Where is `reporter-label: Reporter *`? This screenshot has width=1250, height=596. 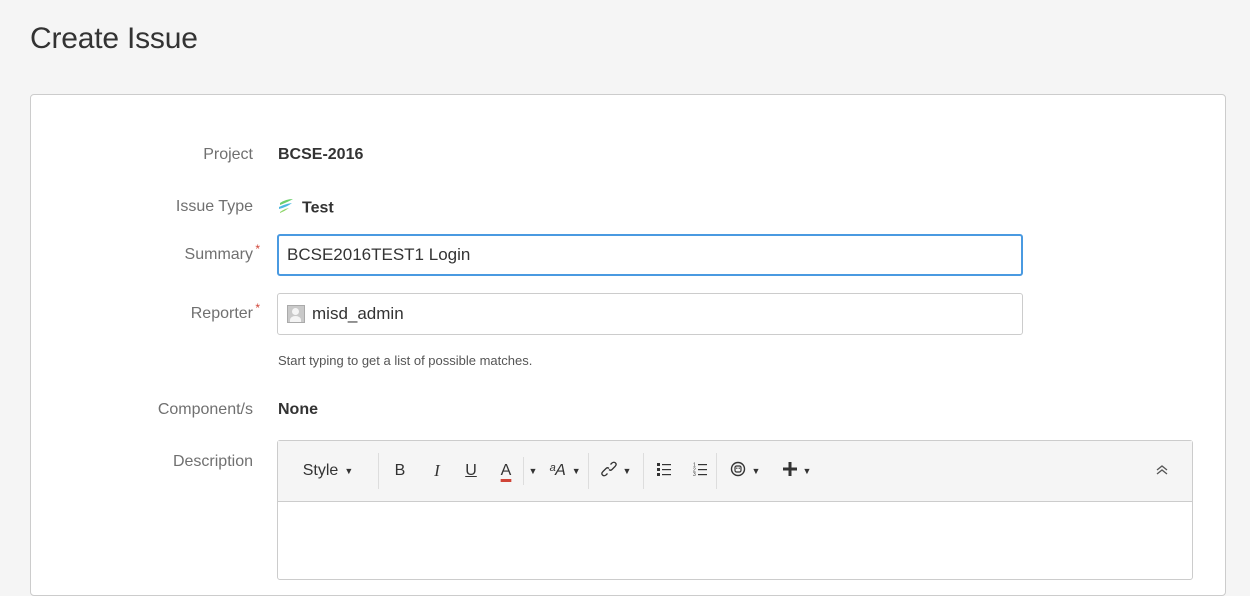 reporter-label: Reporter * is located at coordinates (225, 312).